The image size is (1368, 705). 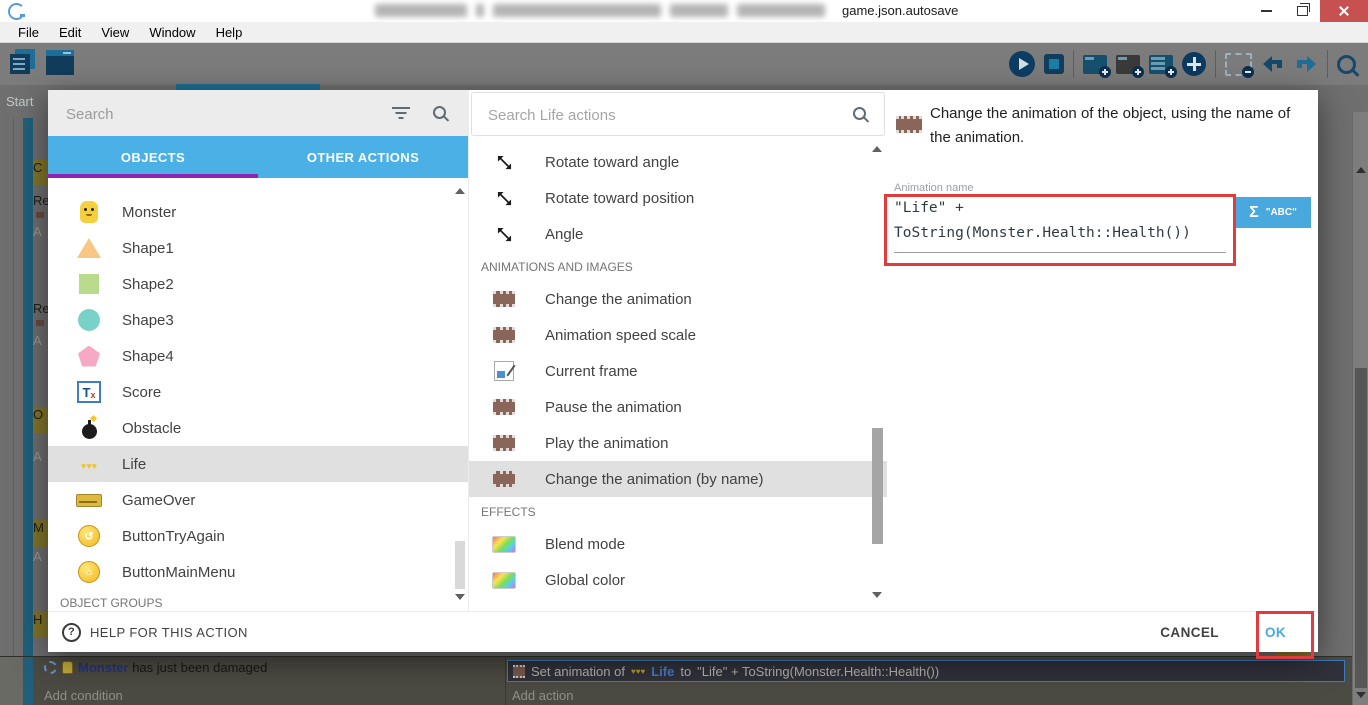 I want to click on object-item-obstacle: Obstacle, so click(x=258, y=428).